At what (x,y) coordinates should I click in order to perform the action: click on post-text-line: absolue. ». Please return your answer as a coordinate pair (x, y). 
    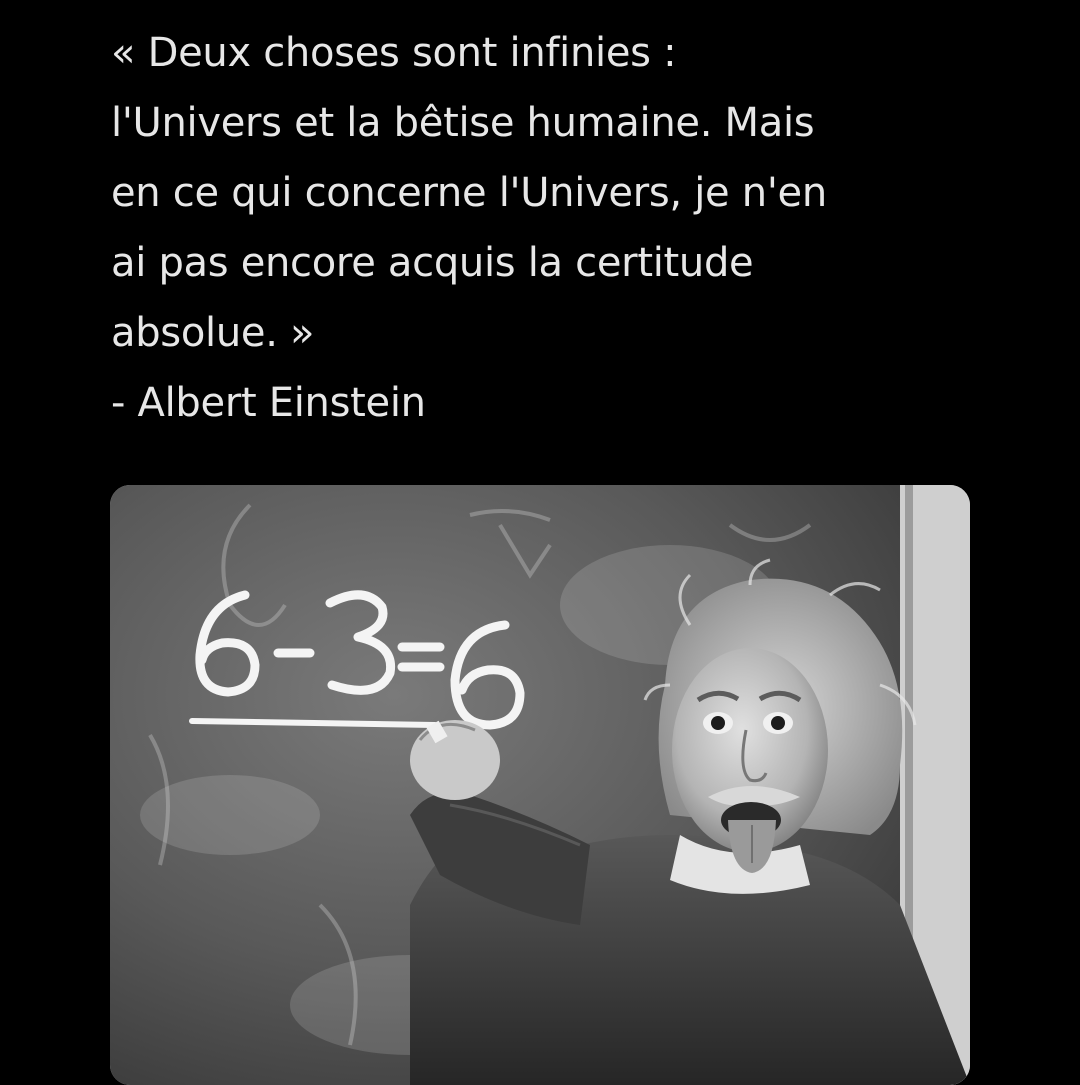
    Looking at the image, I should click on (213, 333).